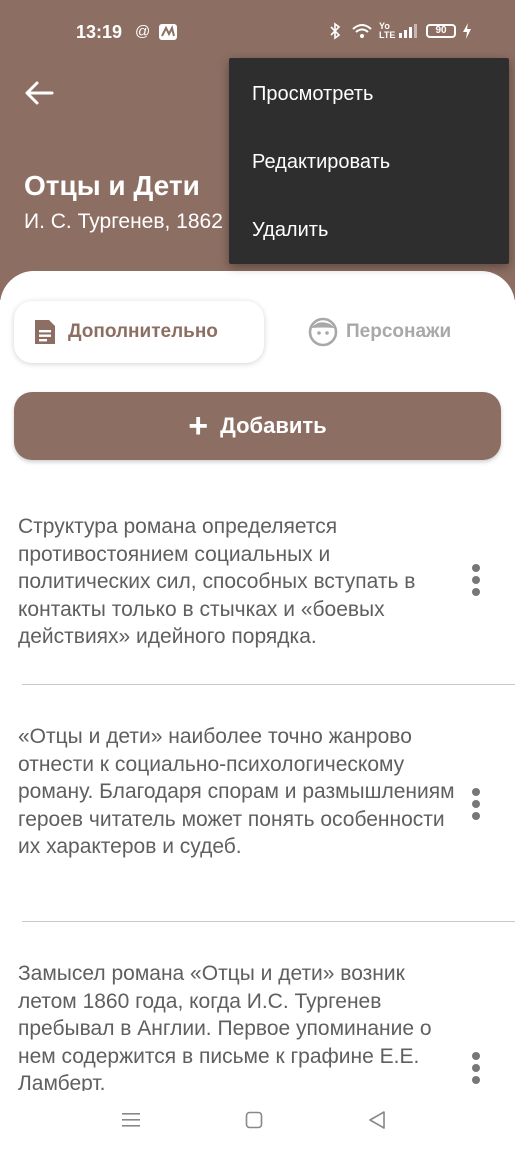 The height and width of the screenshot is (1151, 515). What do you see at coordinates (198, 426) in the screenshot?
I see `plus-icon: +` at bounding box center [198, 426].